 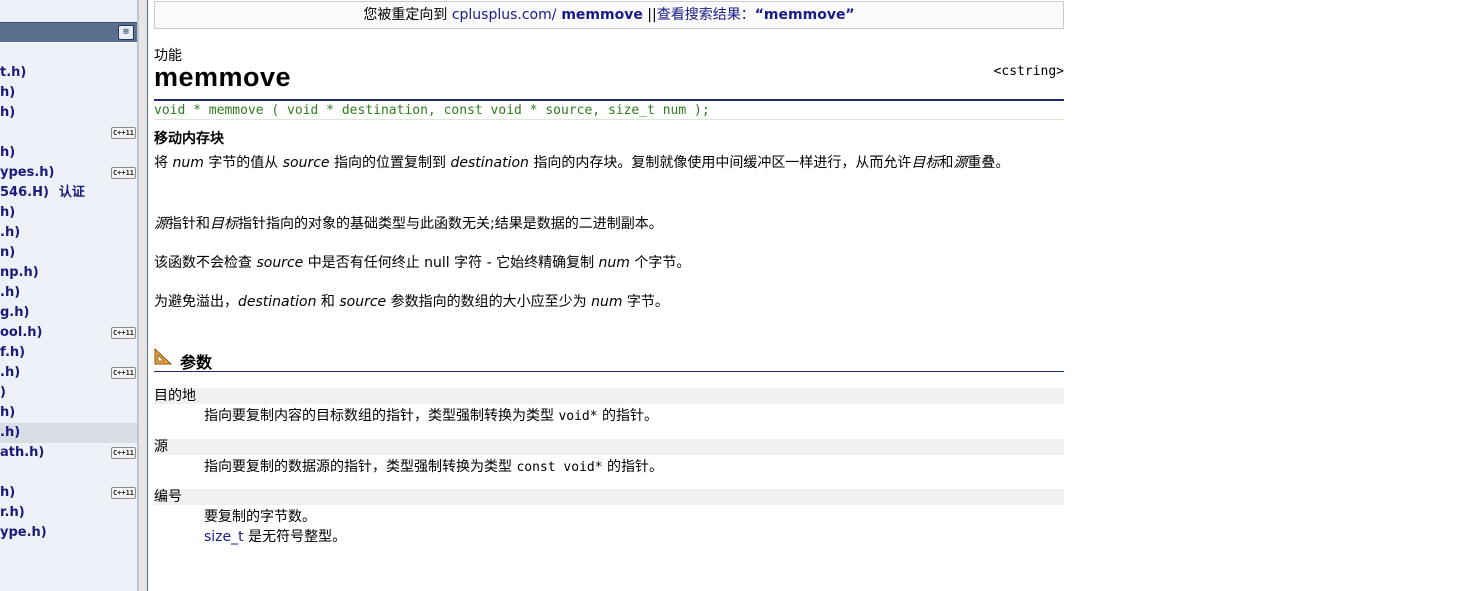 I want to click on search-results-link: 查看搜索结果：, so click(x=706, y=15).